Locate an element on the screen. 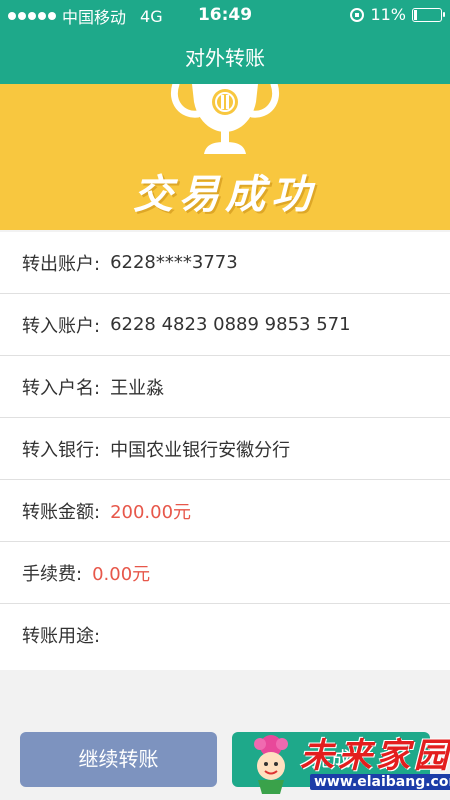 This screenshot has width=450, height=800. amount-label: 转账金额: is located at coordinates (61, 512).